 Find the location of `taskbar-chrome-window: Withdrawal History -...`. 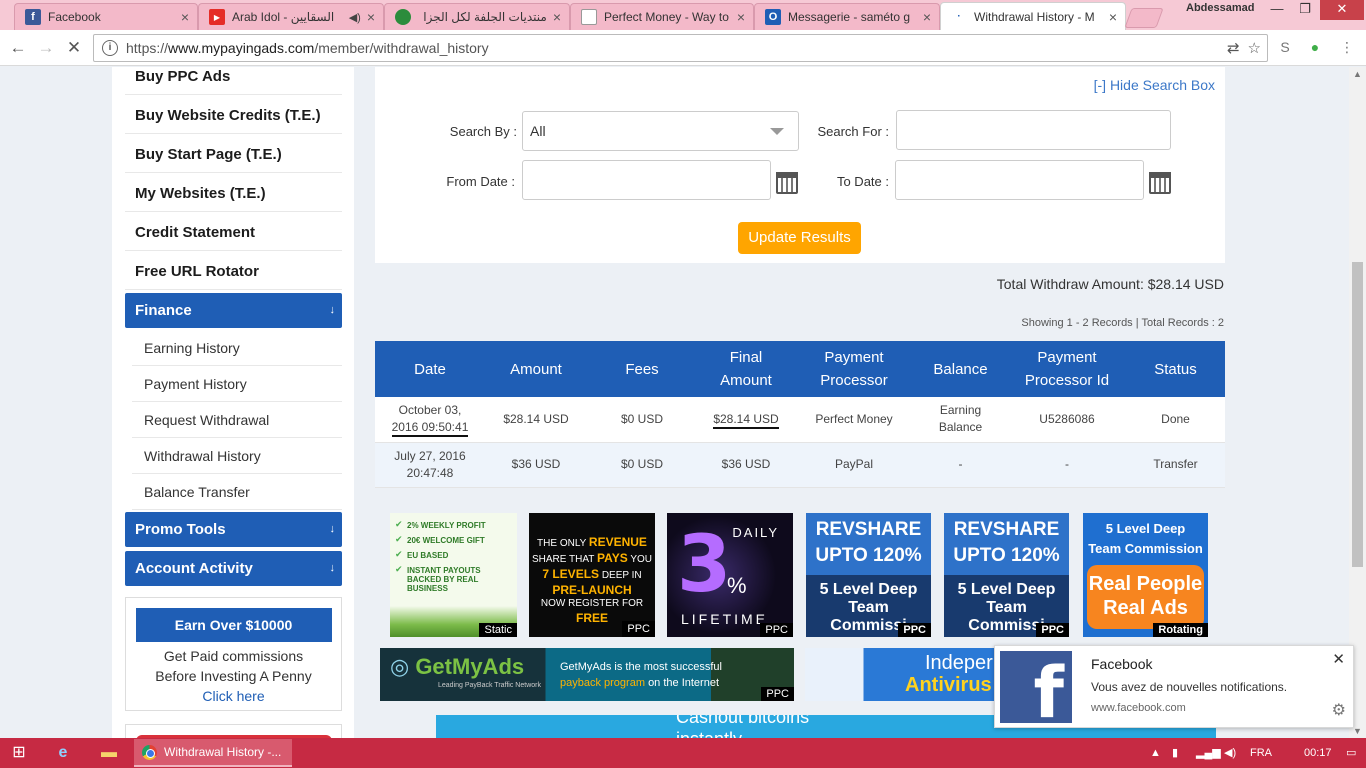

taskbar-chrome-window: Withdrawal History -... is located at coordinates (213, 753).